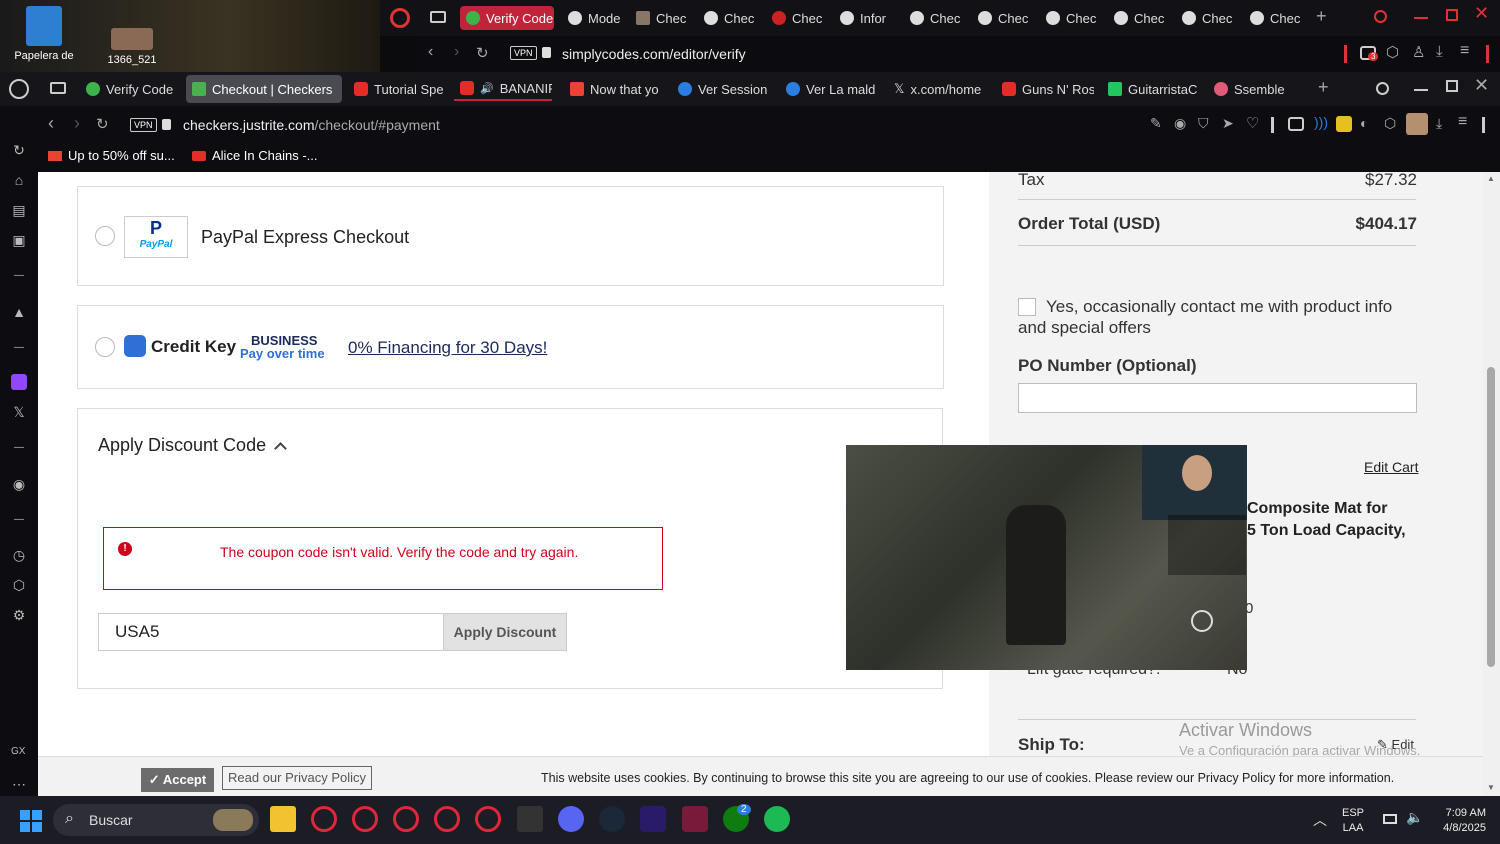 The height and width of the screenshot is (844, 1500). I want to click on edit-cart-link: Edit Cart, so click(1391, 467).